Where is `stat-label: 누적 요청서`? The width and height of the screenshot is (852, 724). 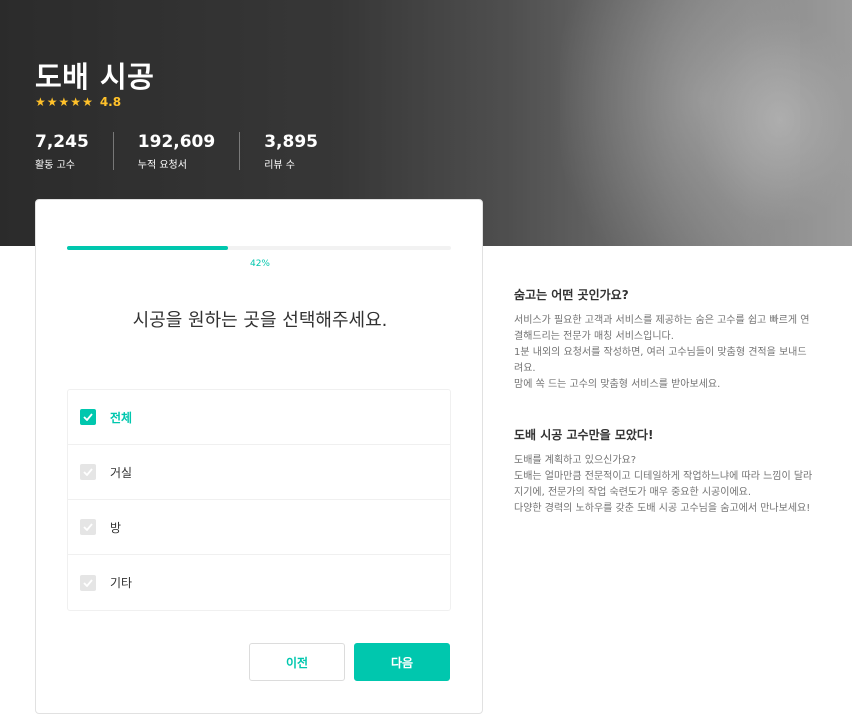
stat-label: 누적 요청서 is located at coordinates (162, 165).